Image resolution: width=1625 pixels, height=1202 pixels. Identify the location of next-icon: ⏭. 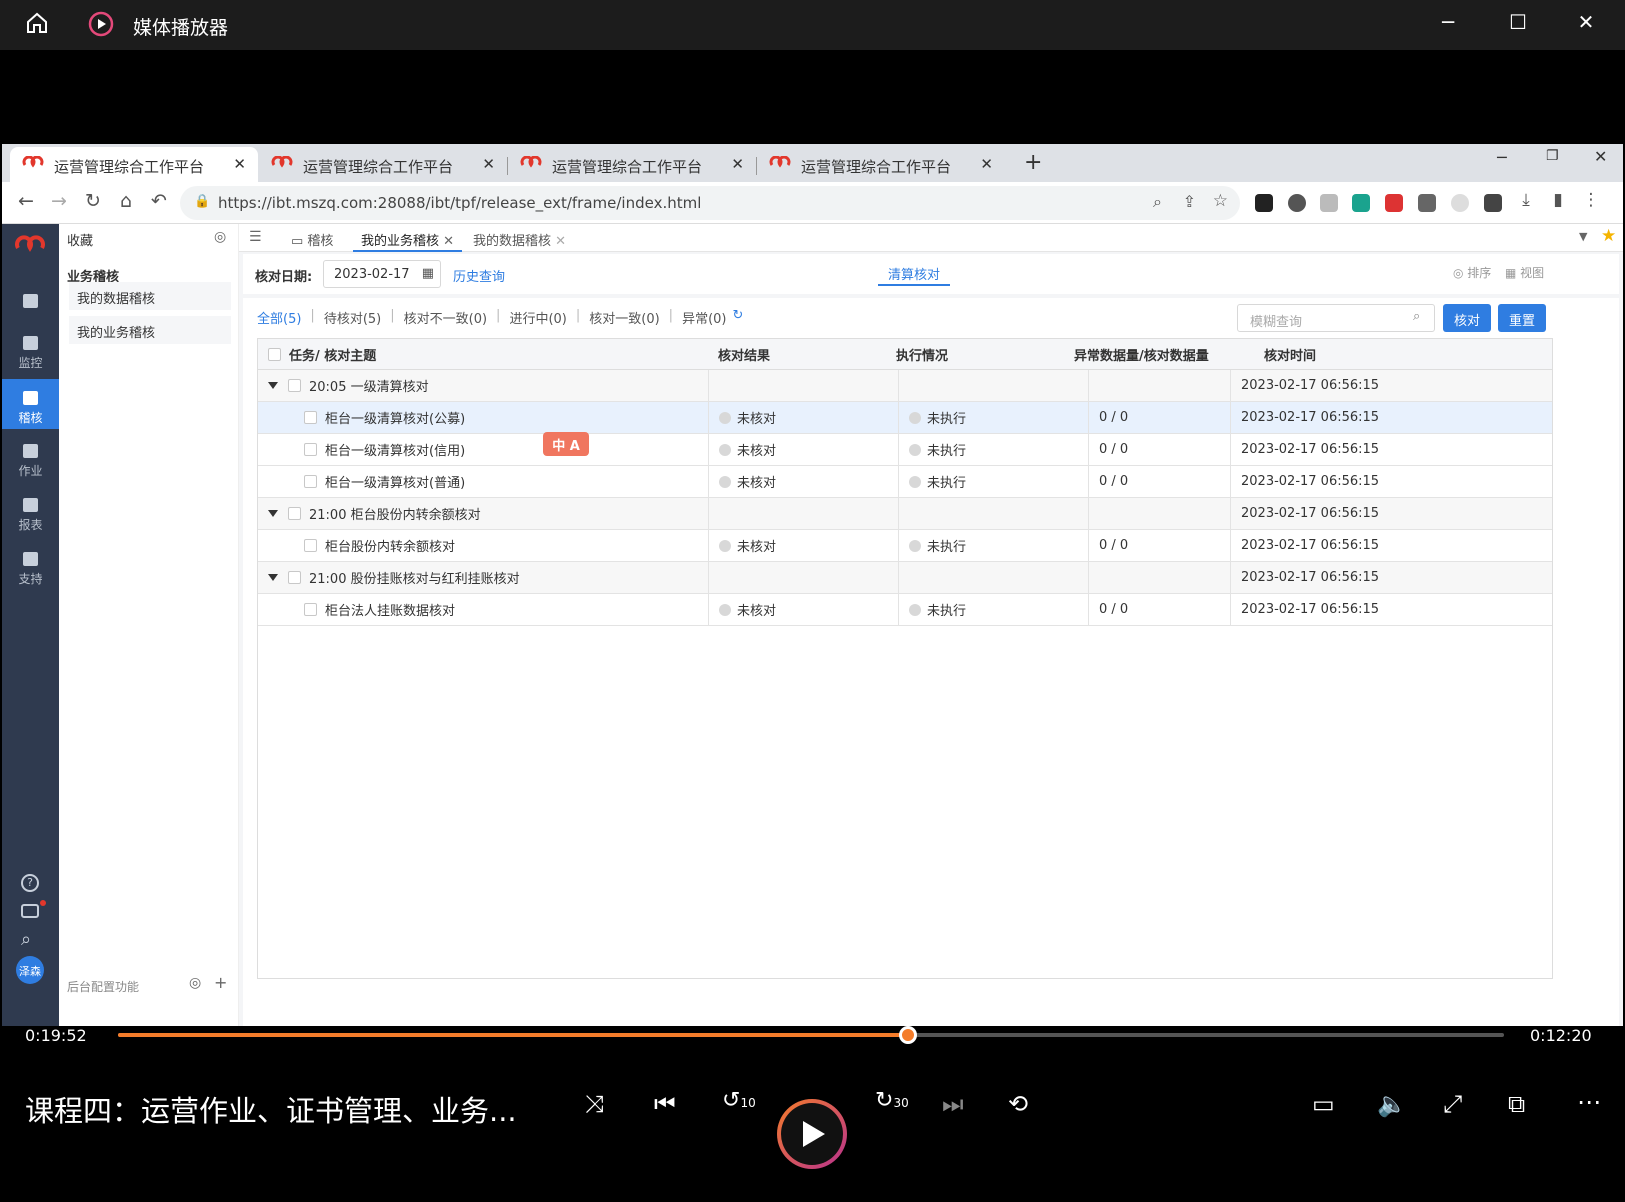
(953, 1104).